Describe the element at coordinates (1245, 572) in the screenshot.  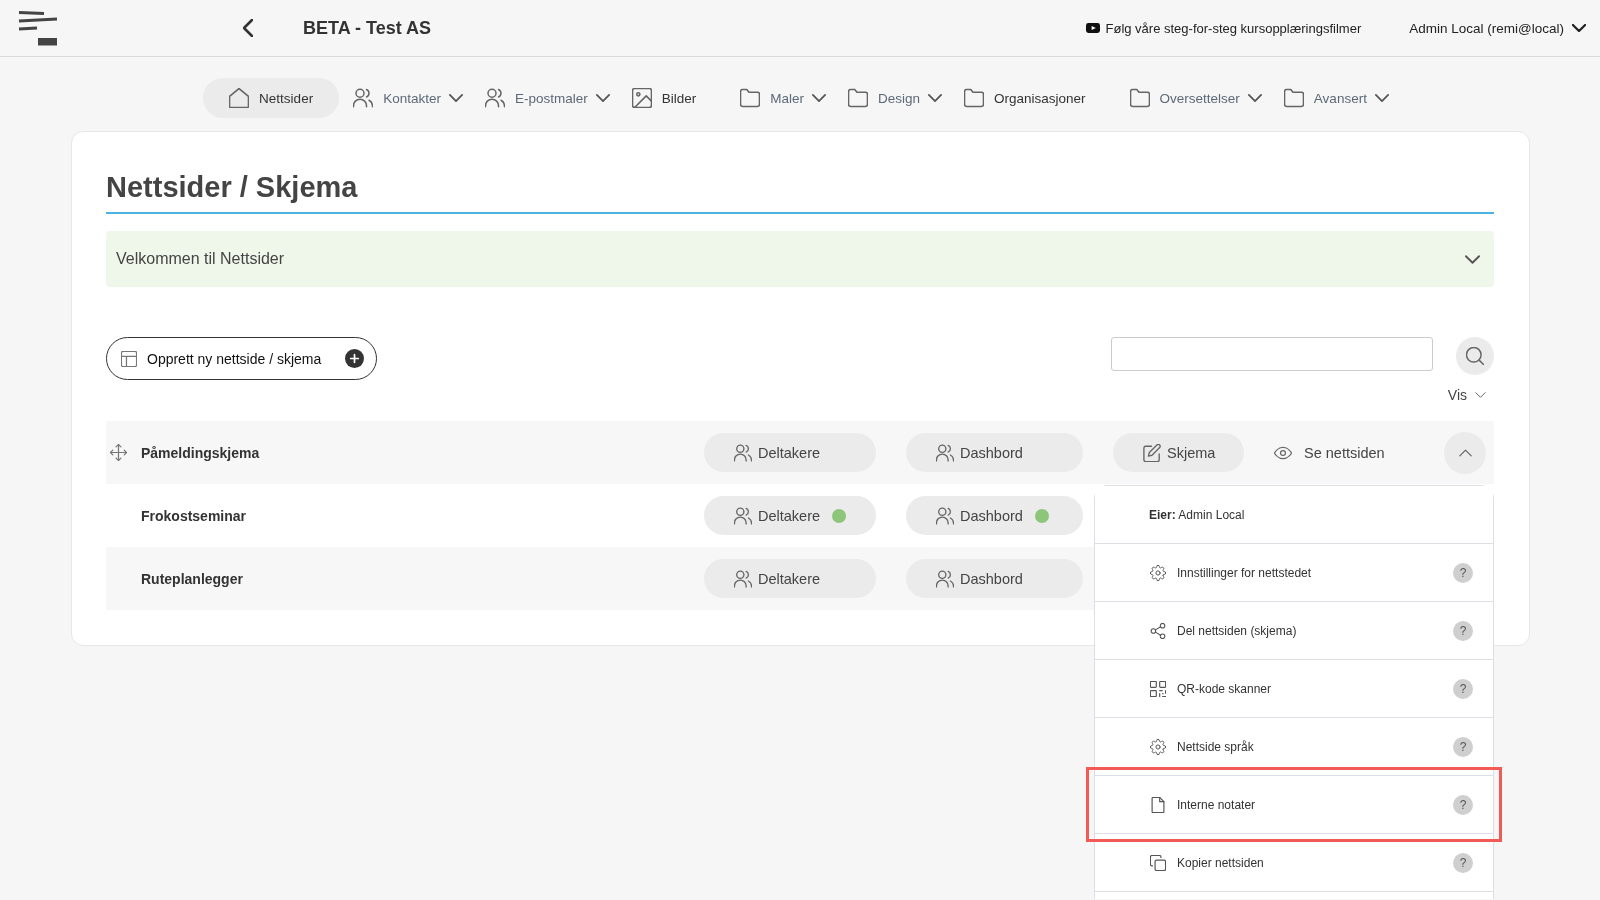
I see `menu-item-label: Innstillinger for nettstedet` at that location.